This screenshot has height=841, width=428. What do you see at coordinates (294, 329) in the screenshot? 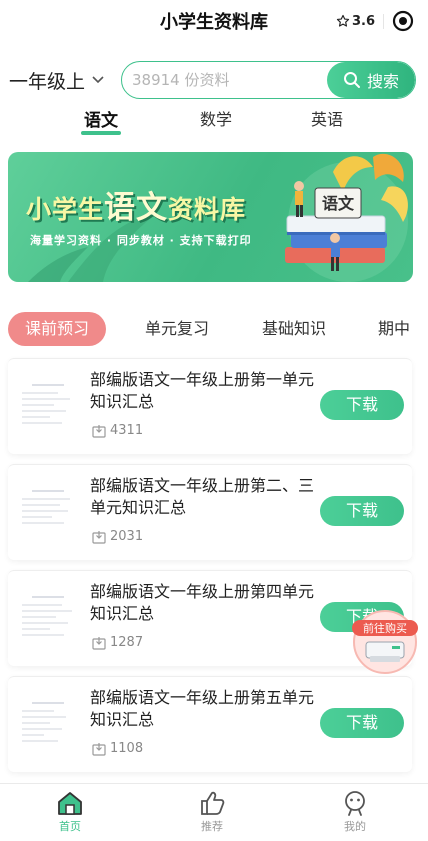
I see `tab-basic-knowledge: 基础知识` at bounding box center [294, 329].